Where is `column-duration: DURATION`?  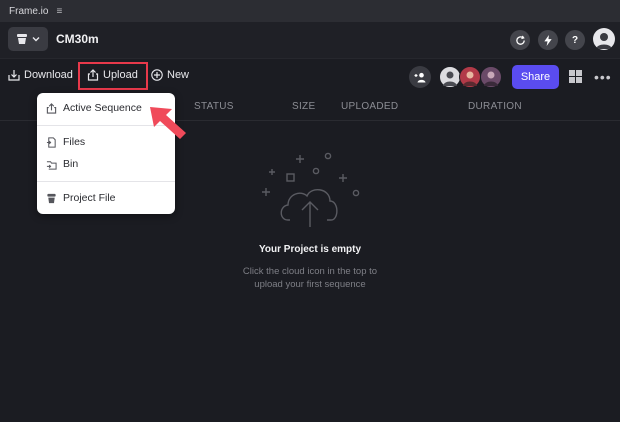 column-duration: DURATION is located at coordinates (495, 106).